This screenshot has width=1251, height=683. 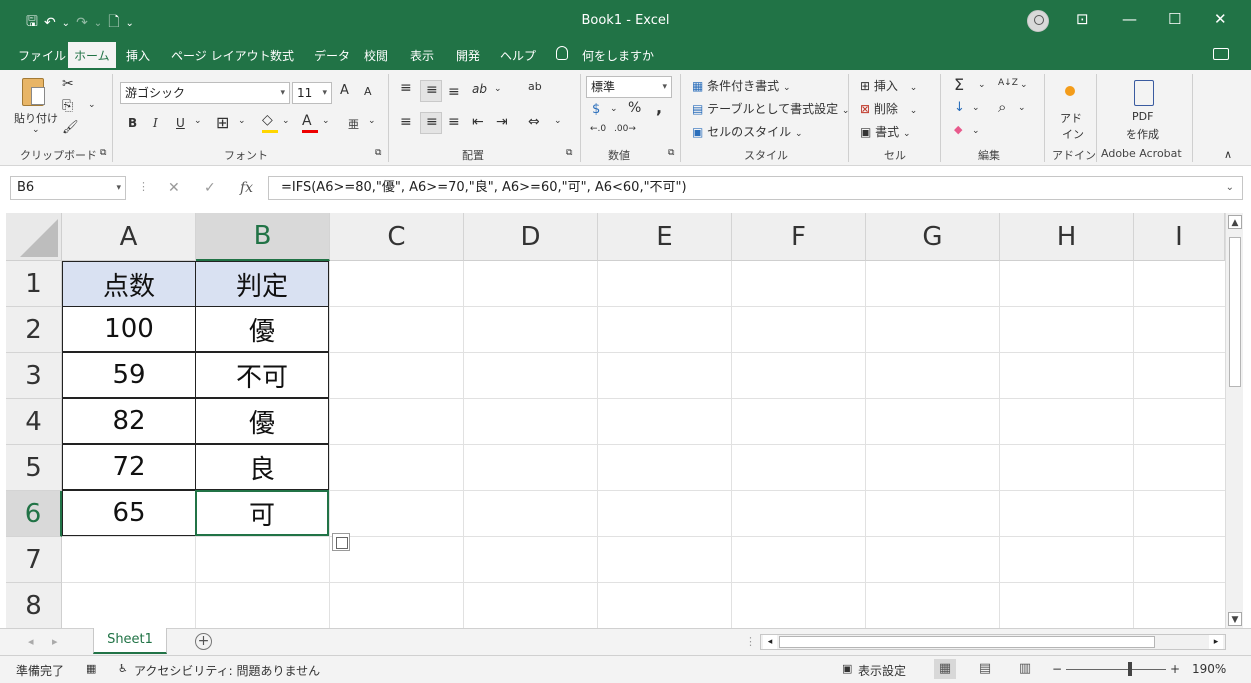 What do you see at coordinates (1008, 83) in the screenshot?
I see `sort-filter-icon: A↓Z` at bounding box center [1008, 83].